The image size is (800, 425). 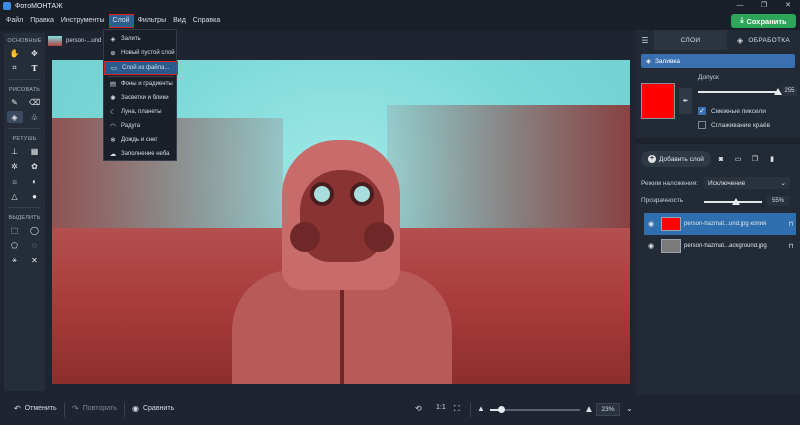 I want to click on move-icon: ✥, so click(x=35, y=53).